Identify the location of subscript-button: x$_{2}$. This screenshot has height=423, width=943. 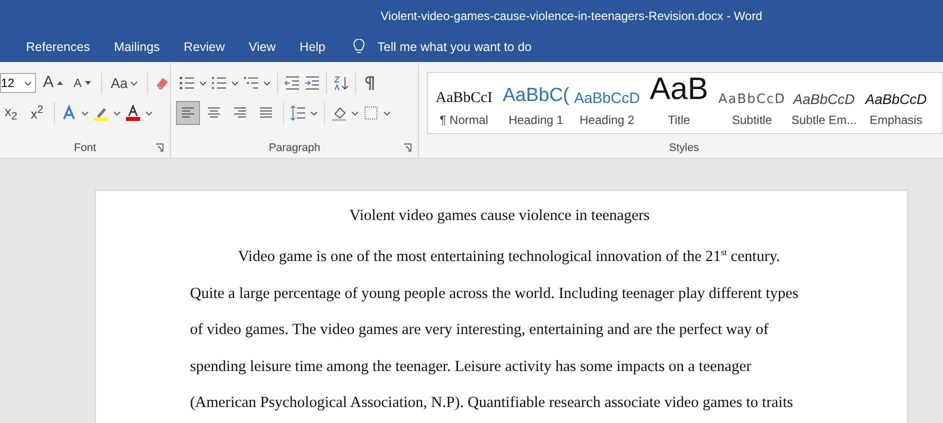
(11, 113).